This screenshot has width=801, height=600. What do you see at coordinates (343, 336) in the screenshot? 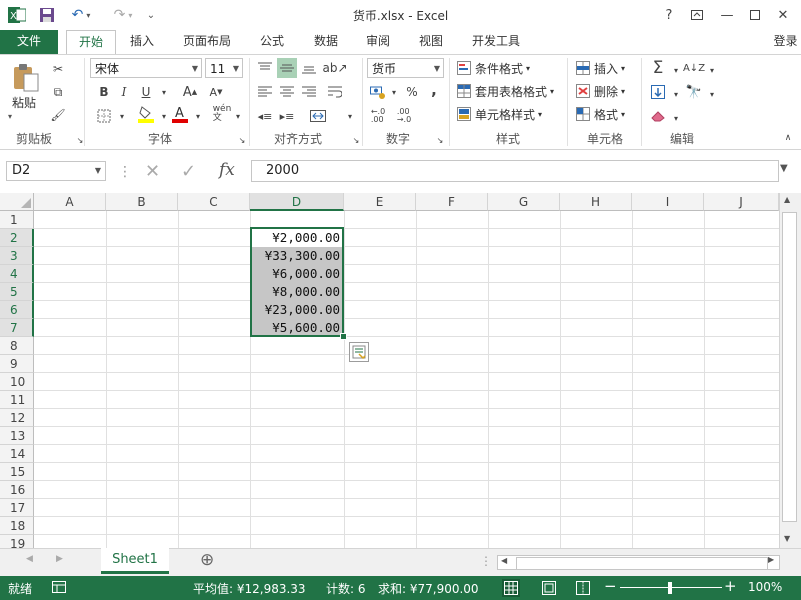
I see `fill-handle` at bounding box center [343, 336].